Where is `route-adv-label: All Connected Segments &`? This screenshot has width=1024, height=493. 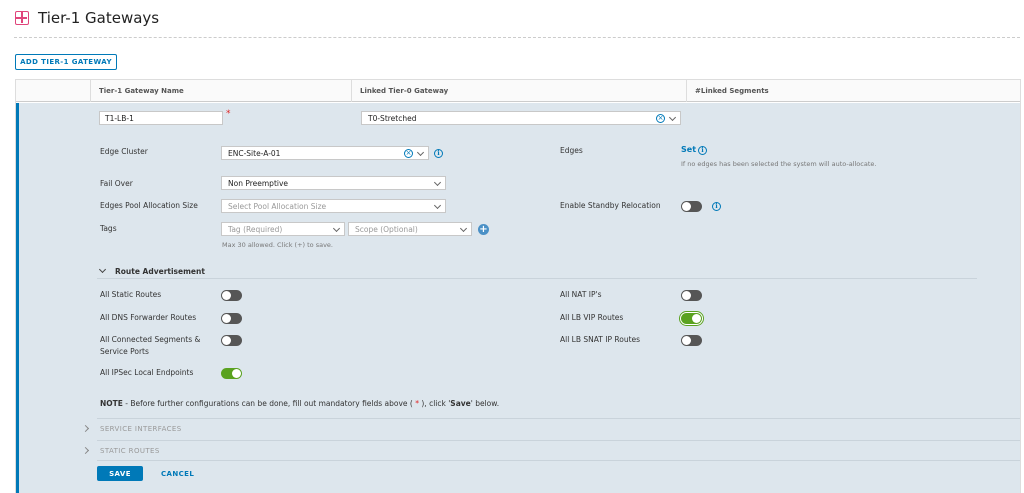 route-adv-label: All Connected Segments & is located at coordinates (150, 339).